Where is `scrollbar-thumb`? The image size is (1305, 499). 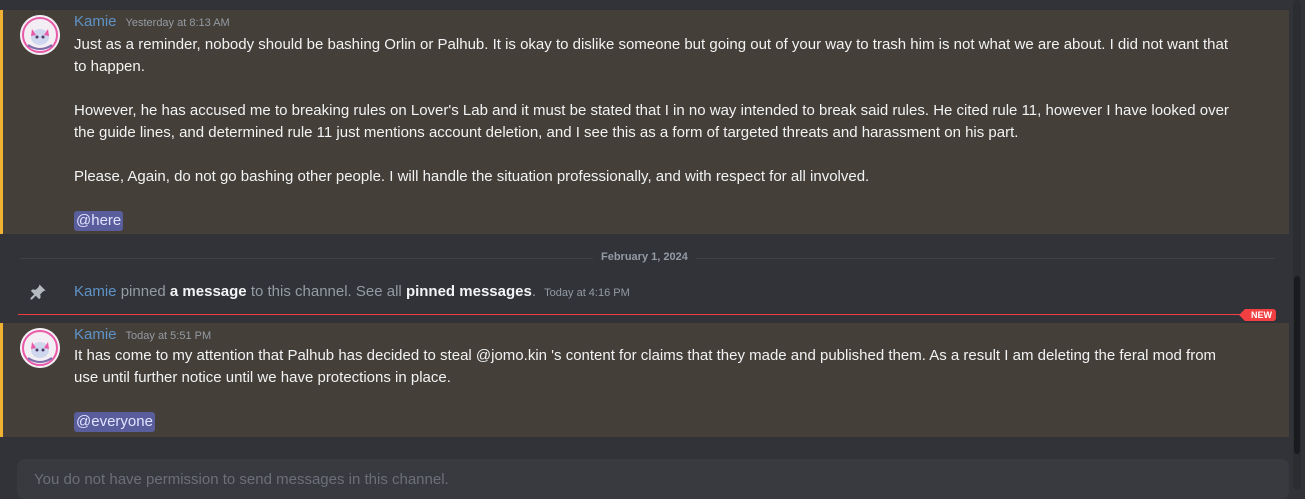 scrollbar-thumb is located at coordinates (1297, 365).